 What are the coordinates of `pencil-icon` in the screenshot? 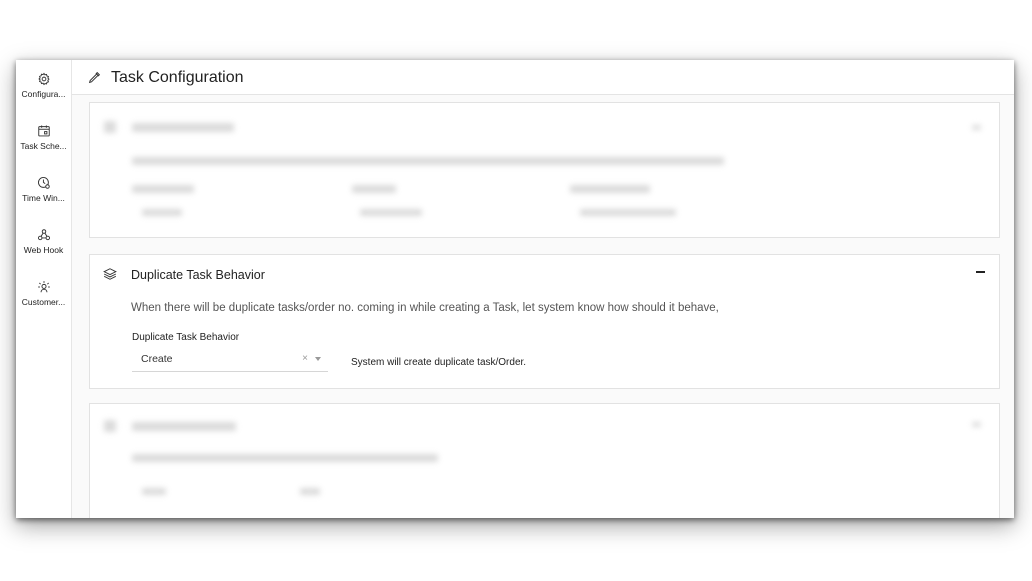 It's located at (94, 77).